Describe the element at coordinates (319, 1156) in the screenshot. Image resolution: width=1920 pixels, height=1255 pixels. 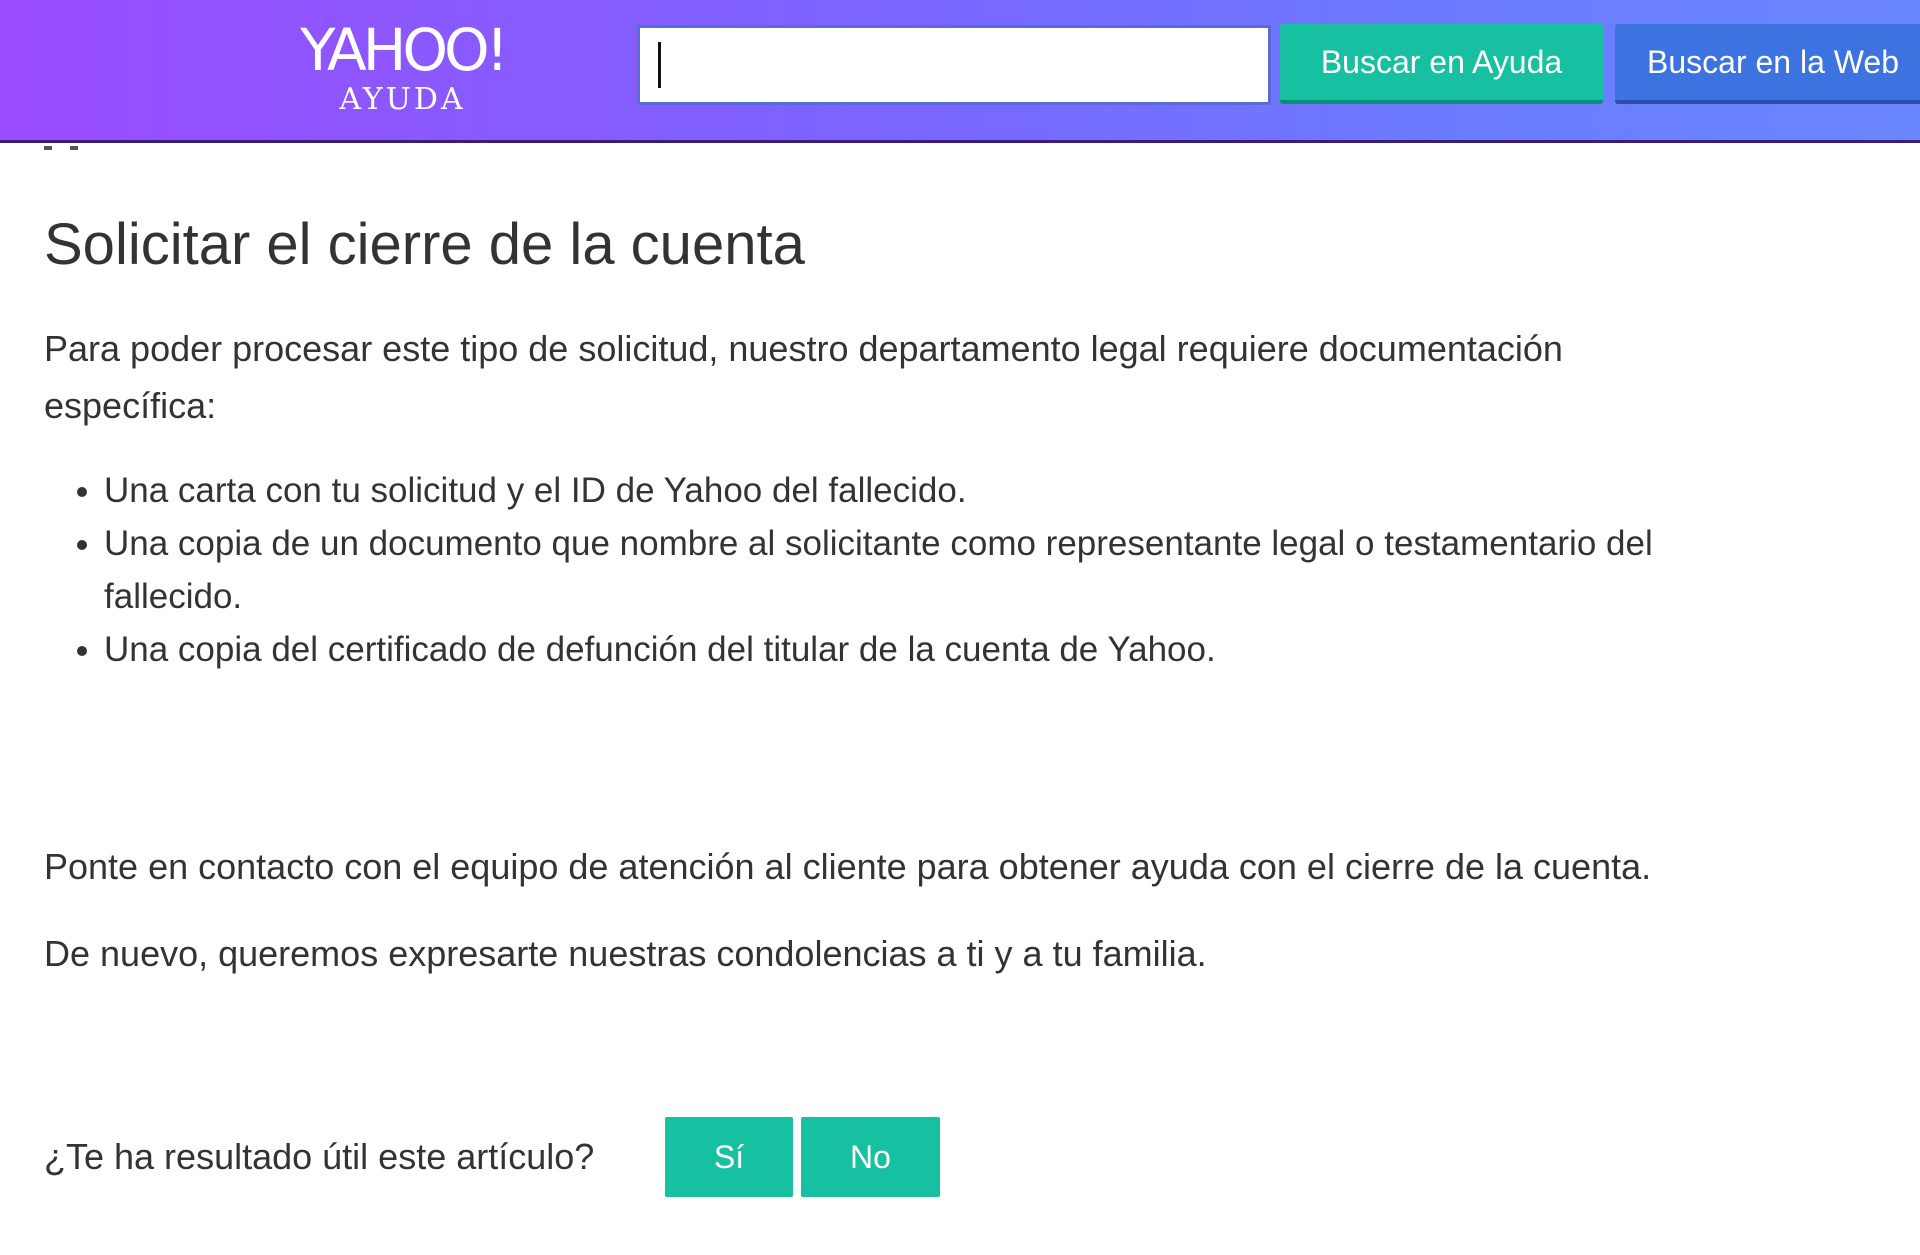
I see `feedback-question: ¿Te ha resultado útil este artículo?` at that location.